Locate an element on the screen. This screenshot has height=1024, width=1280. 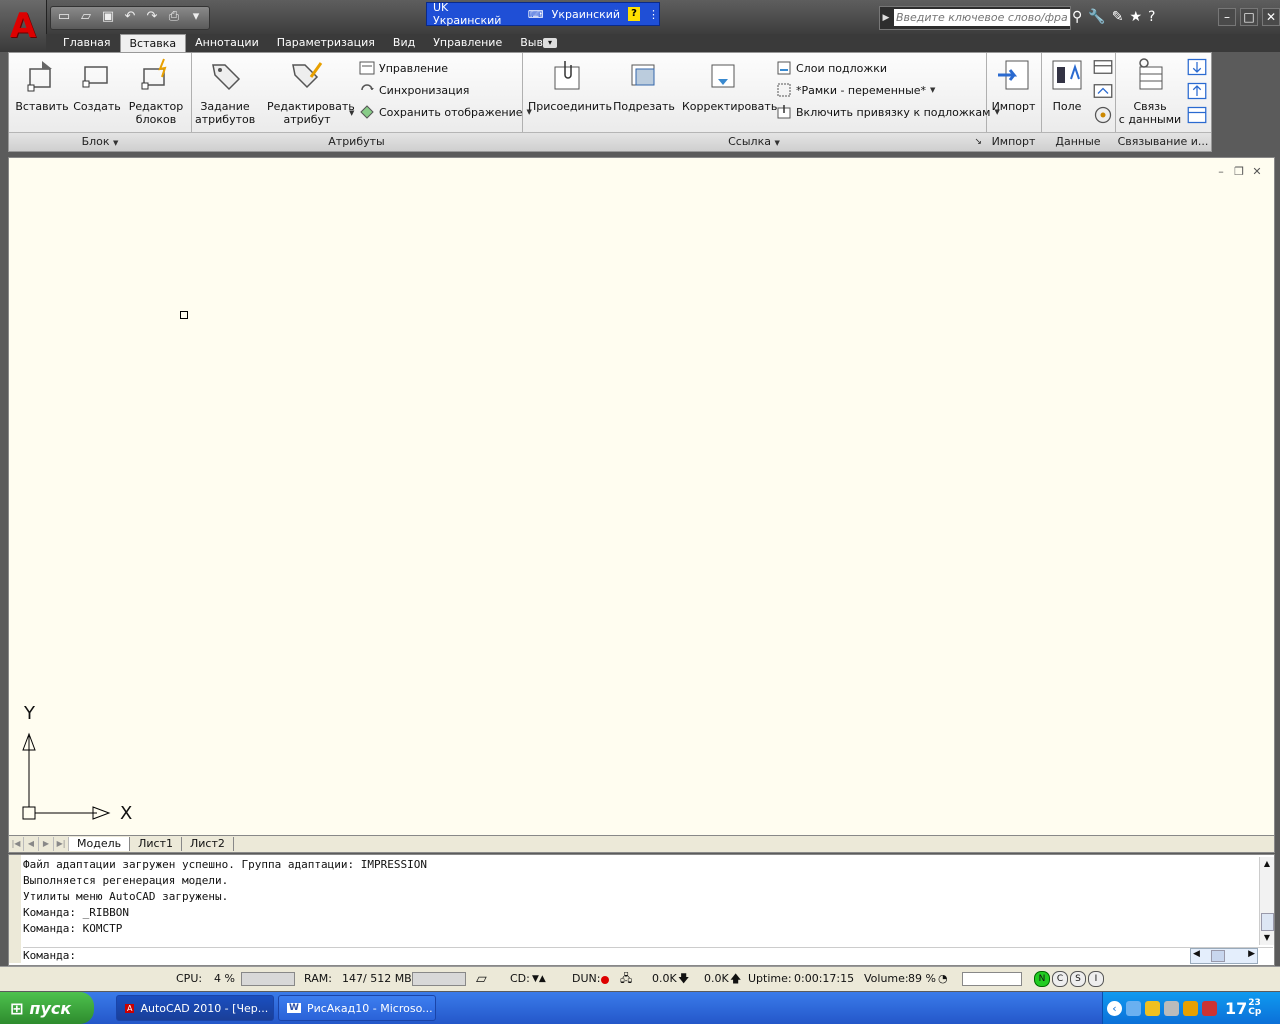
toggle-s: S is located at coordinates (1078, 979).